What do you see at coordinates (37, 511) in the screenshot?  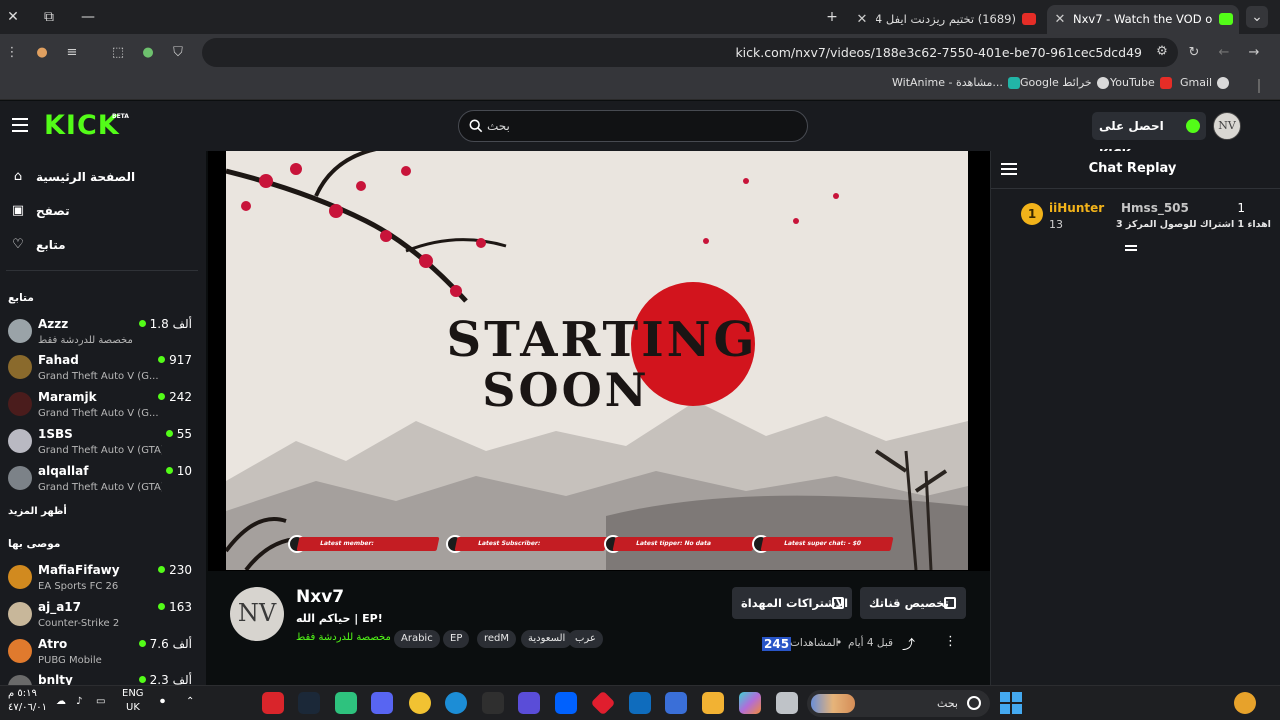 I see `show-more-link: أظهر المزيد` at bounding box center [37, 511].